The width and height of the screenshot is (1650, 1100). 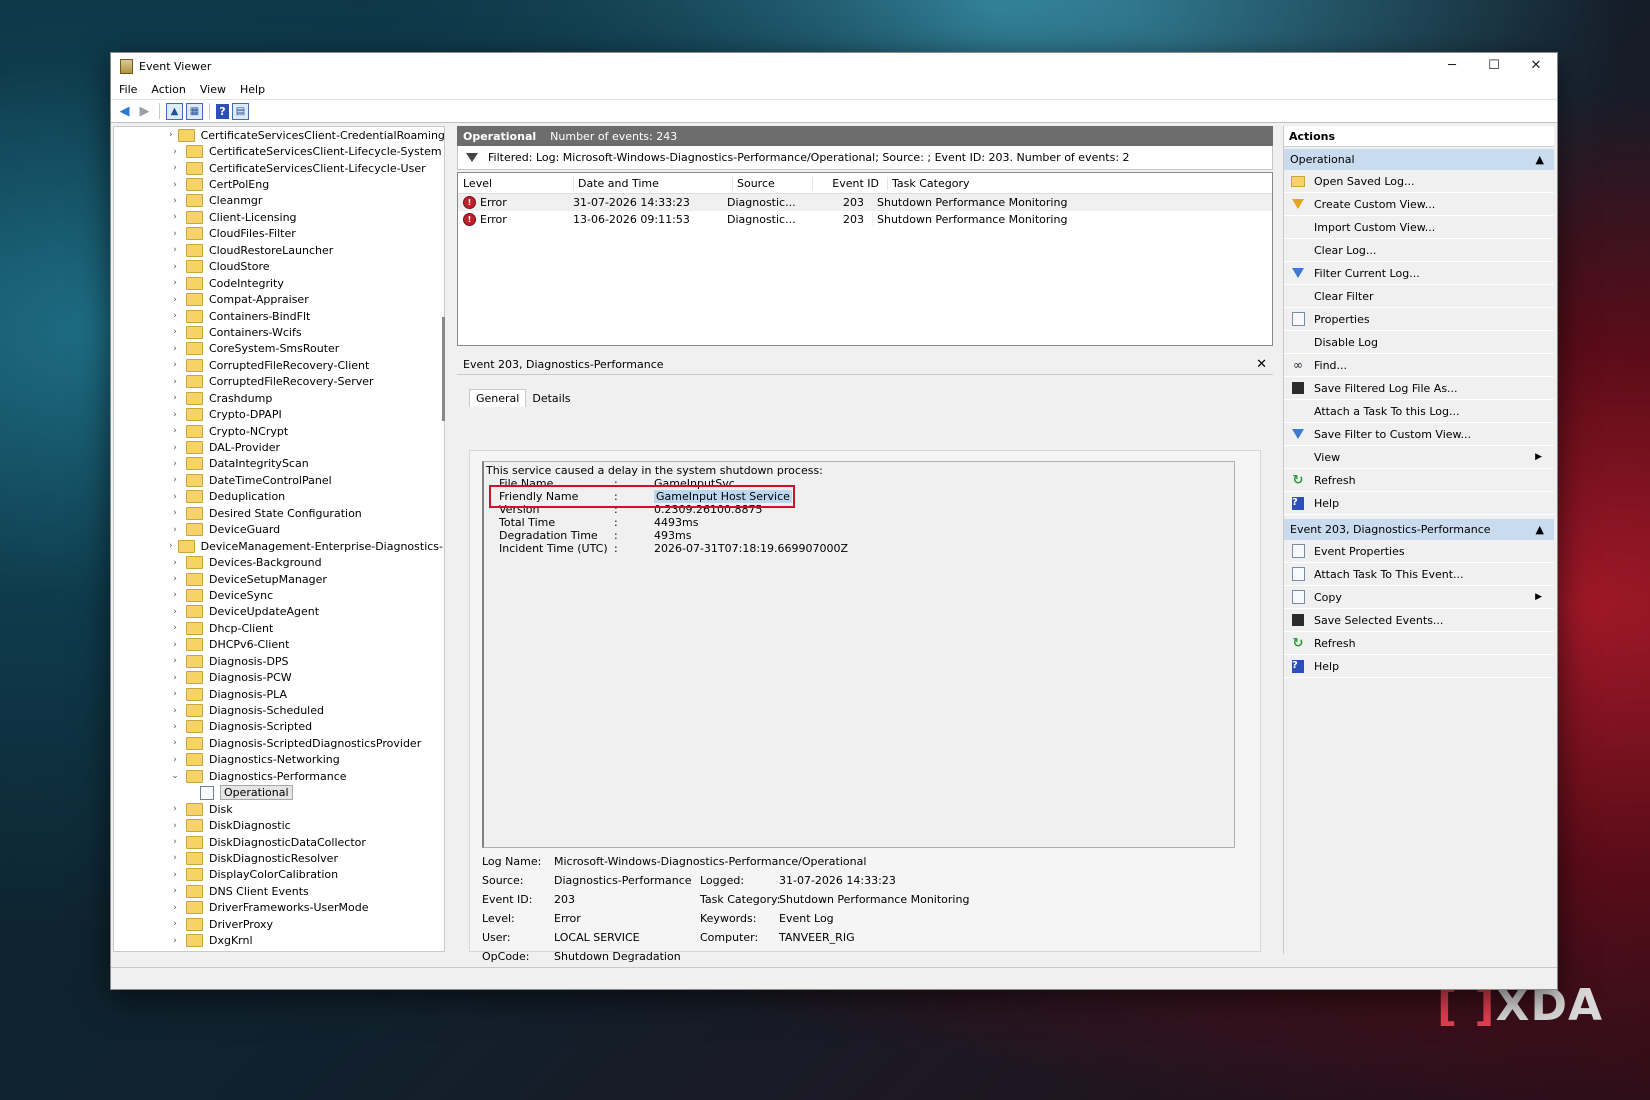 I want to click on tree-item: › CorruptedFileRecovery-Client, so click(x=279, y=365).